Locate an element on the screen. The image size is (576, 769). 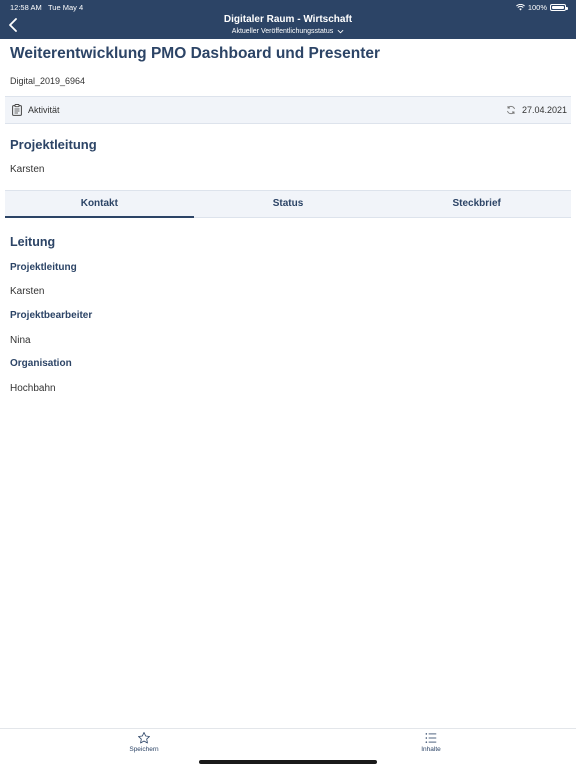
publication-status-label: Aktueller Veröffentlichungsstatus is located at coordinates (282, 31).